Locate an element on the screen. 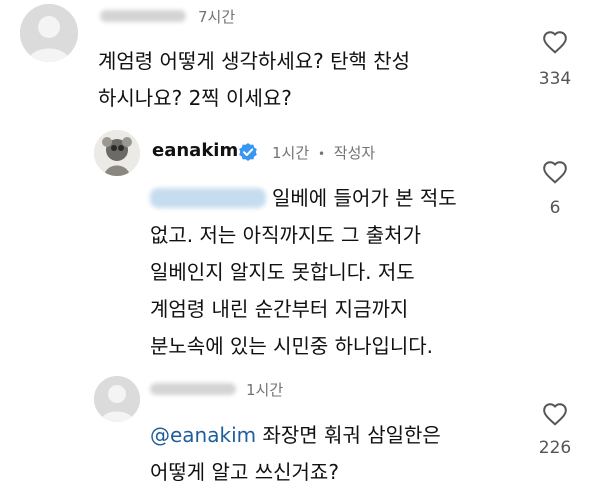 This screenshot has width=600, height=494. author-avatar-image is located at coordinates (117, 153).